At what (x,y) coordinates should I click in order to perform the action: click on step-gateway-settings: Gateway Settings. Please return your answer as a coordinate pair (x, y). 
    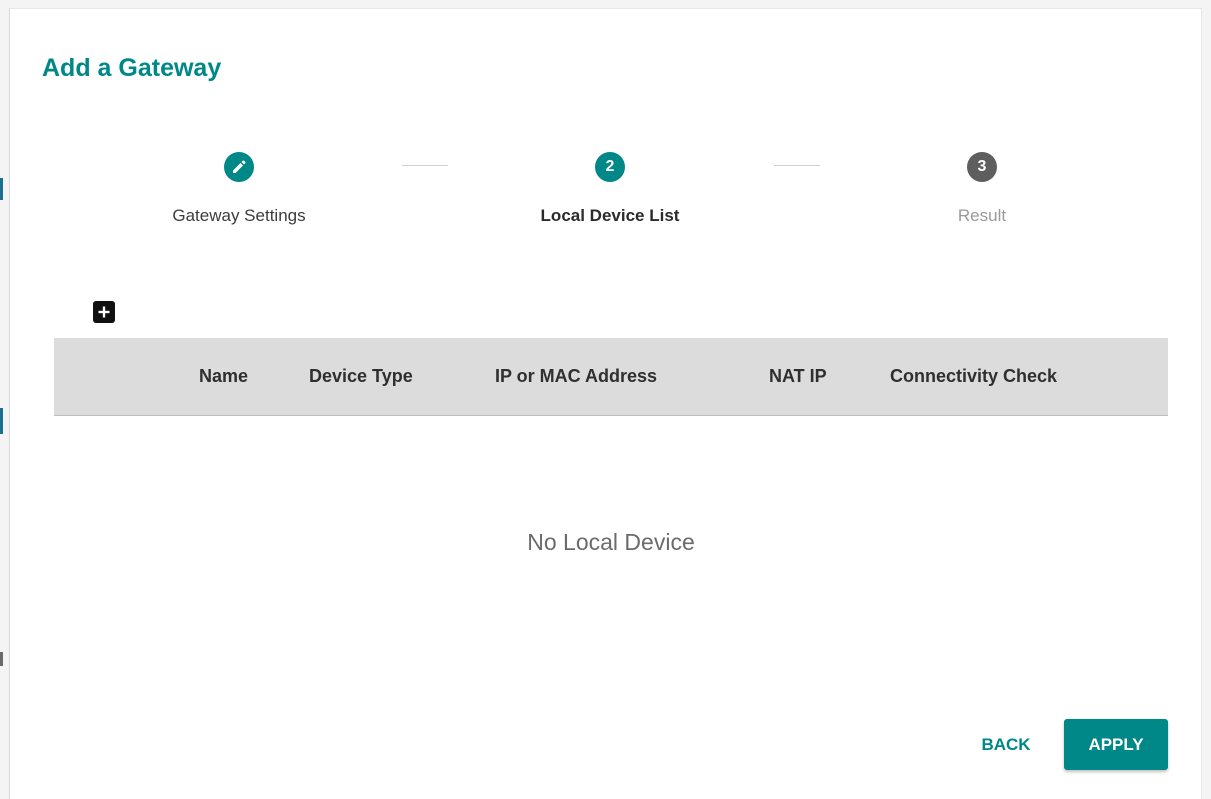
    Looking at the image, I should click on (239, 189).